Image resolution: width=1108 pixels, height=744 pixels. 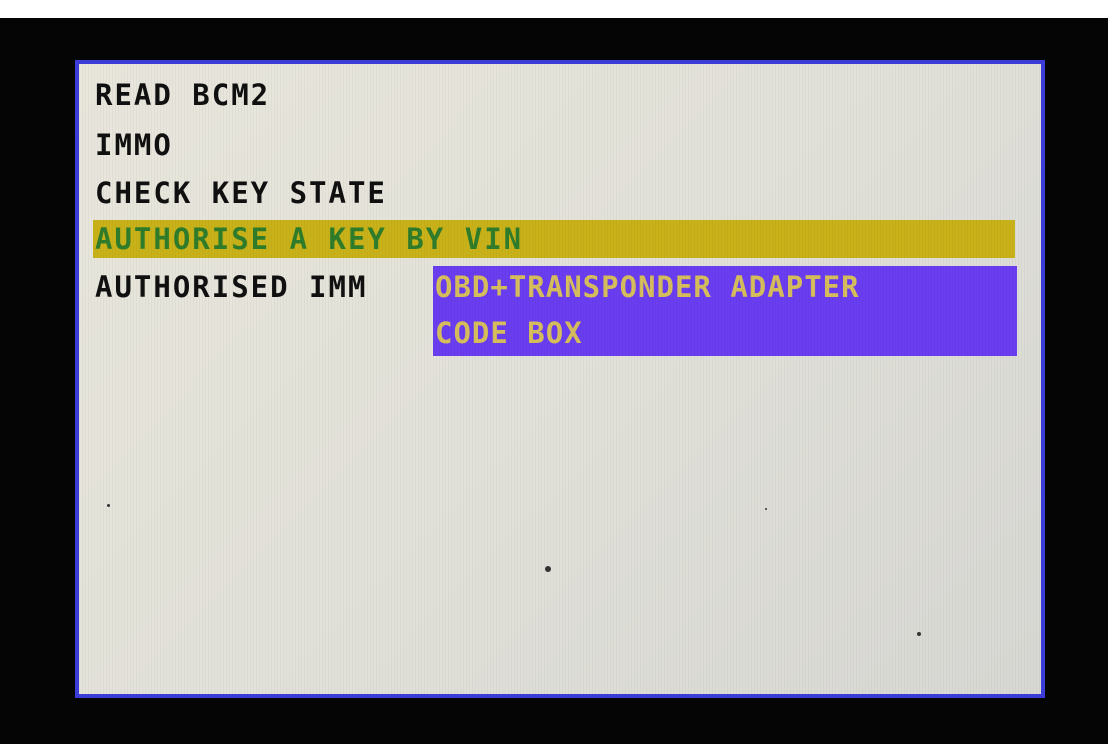 What do you see at coordinates (554, 239) in the screenshot?
I see `menu-item-authorise-key-by-vin: AUTHORISE A KEY BY VIN` at bounding box center [554, 239].